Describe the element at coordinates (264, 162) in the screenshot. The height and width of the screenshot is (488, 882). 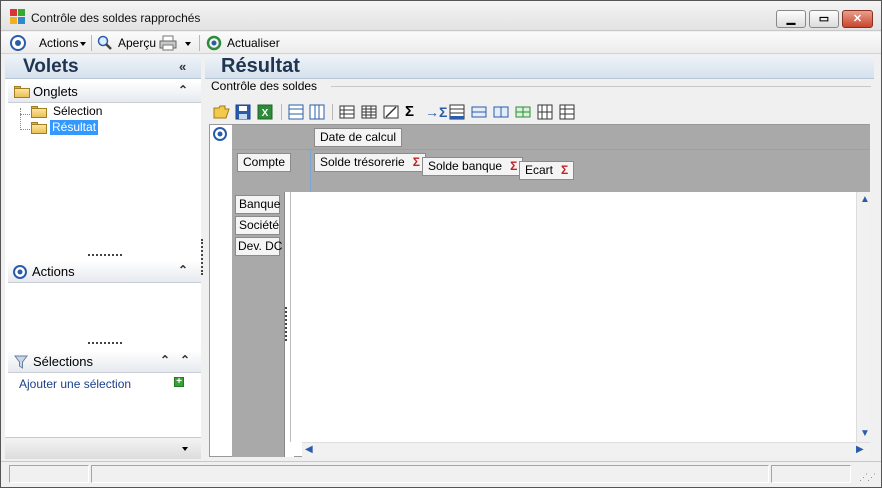
I see `row-header-field-compte: Compte` at that location.